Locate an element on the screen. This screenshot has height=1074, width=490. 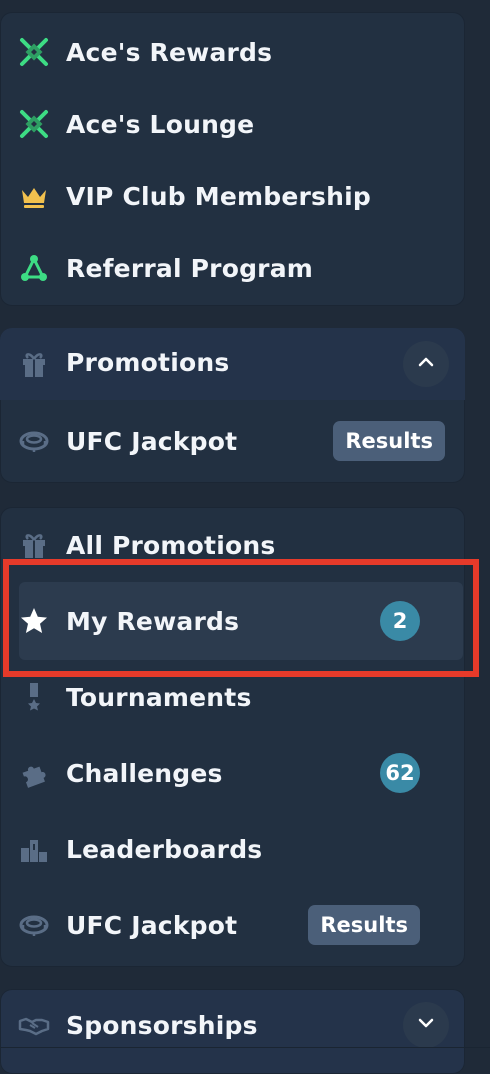
menu-item-aces-lounge: Ace's Lounge is located at coordinates (232, 124).